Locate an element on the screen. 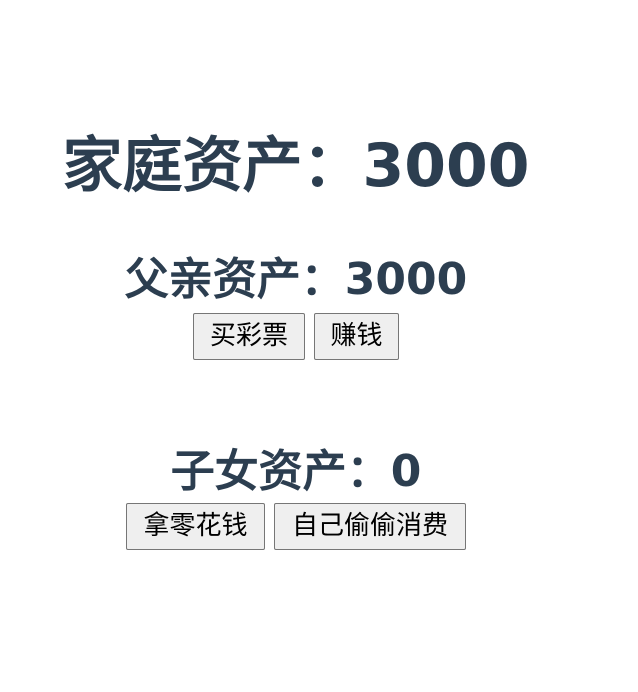  family-assets-heading: 家庭资产：3000 is located at coordinates (296, 166).